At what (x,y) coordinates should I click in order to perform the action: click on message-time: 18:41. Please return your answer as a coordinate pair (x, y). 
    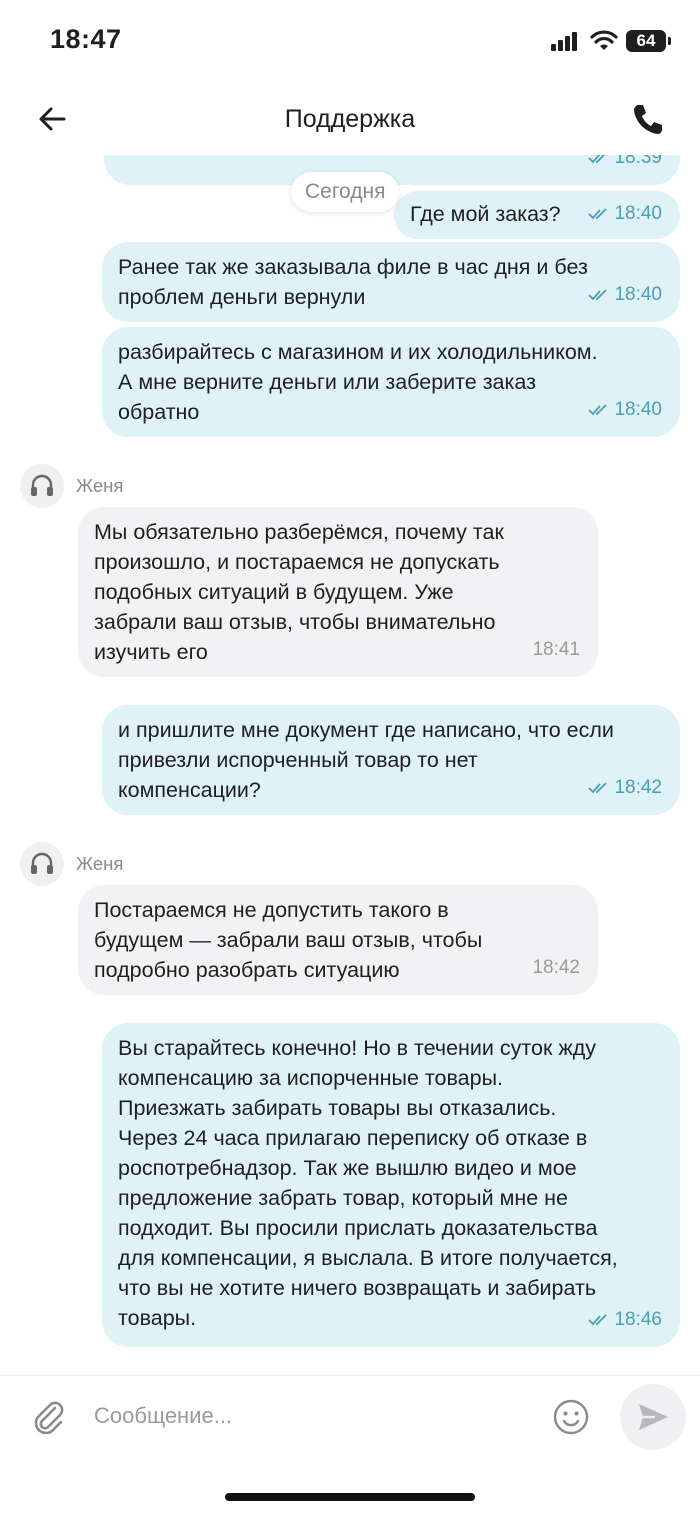
    Looking at the image, I should click on (556, 649).